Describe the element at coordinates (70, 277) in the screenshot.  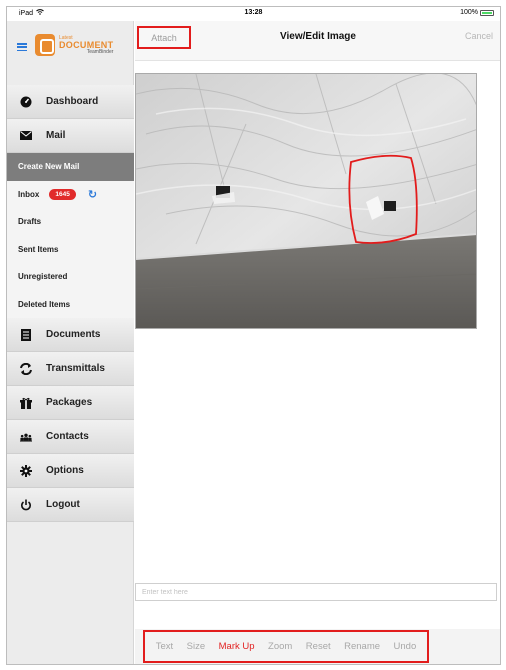
I see `sidebar-item-unregistered: Unregistered` at that location.